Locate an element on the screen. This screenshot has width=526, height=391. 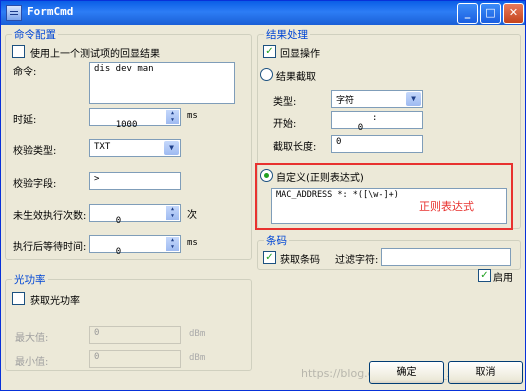
command-input: dis dev man is located at coordinates (162, 83).